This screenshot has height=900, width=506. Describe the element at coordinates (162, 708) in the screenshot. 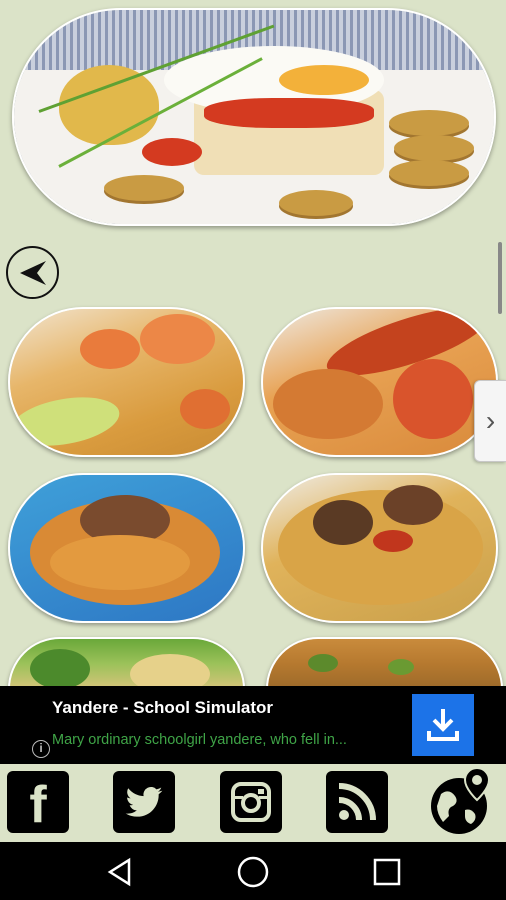

I see `ad-title: Yandere - School Simulator` at that location.